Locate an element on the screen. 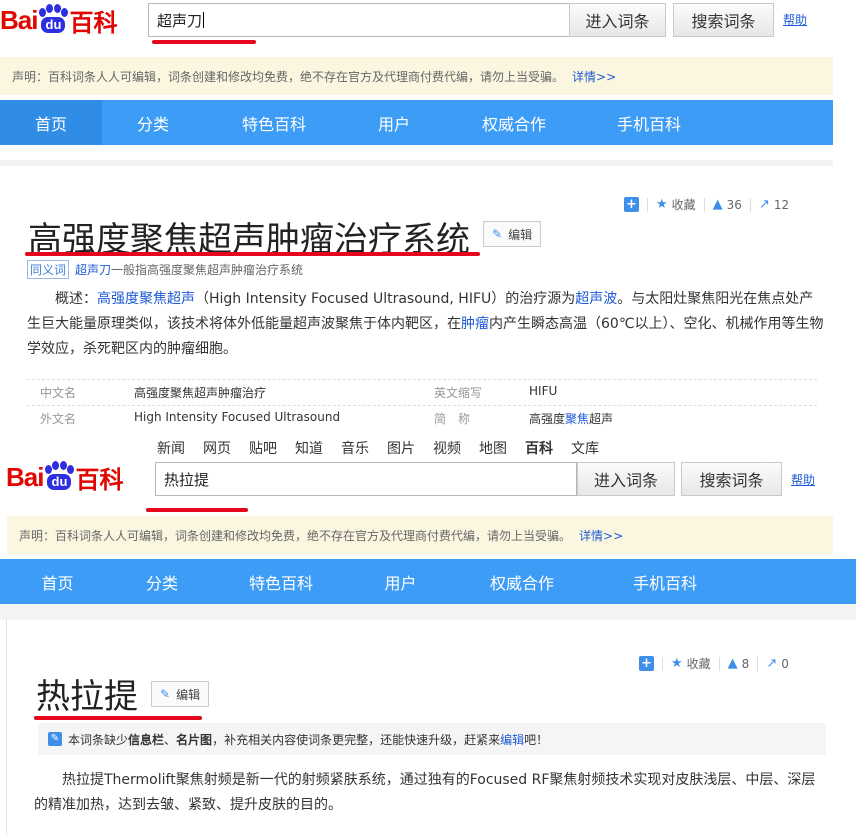  logo-baike: 百科 is located at coordinates (99, 479).